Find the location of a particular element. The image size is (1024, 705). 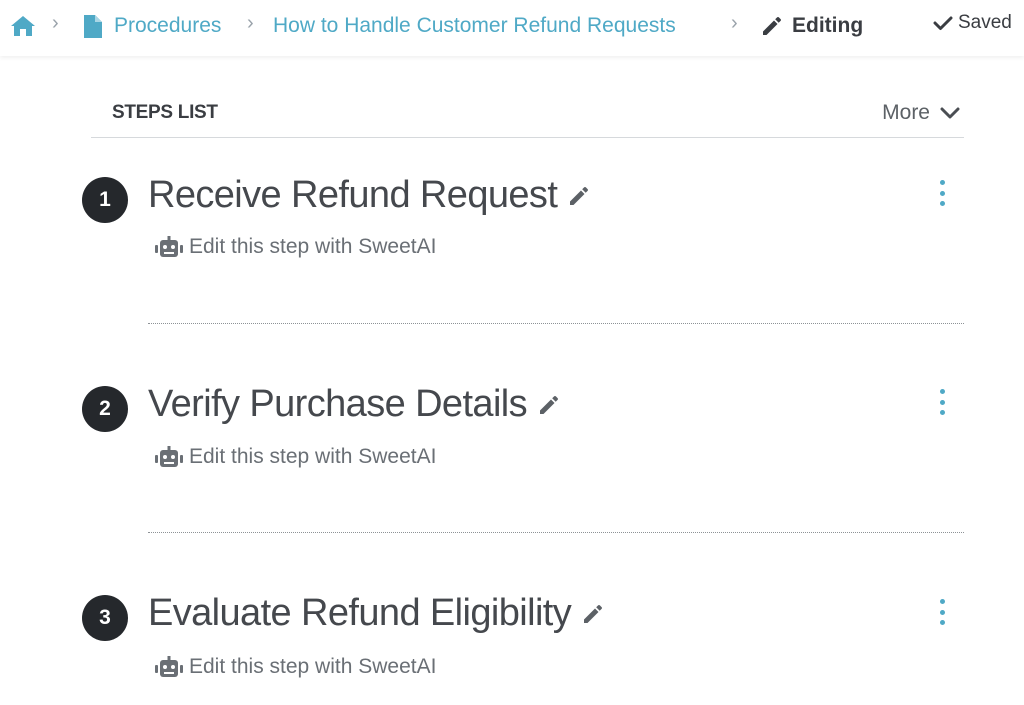

step-title-row: Evaluate Refund Eligibility is located at coordinates (376, 613).